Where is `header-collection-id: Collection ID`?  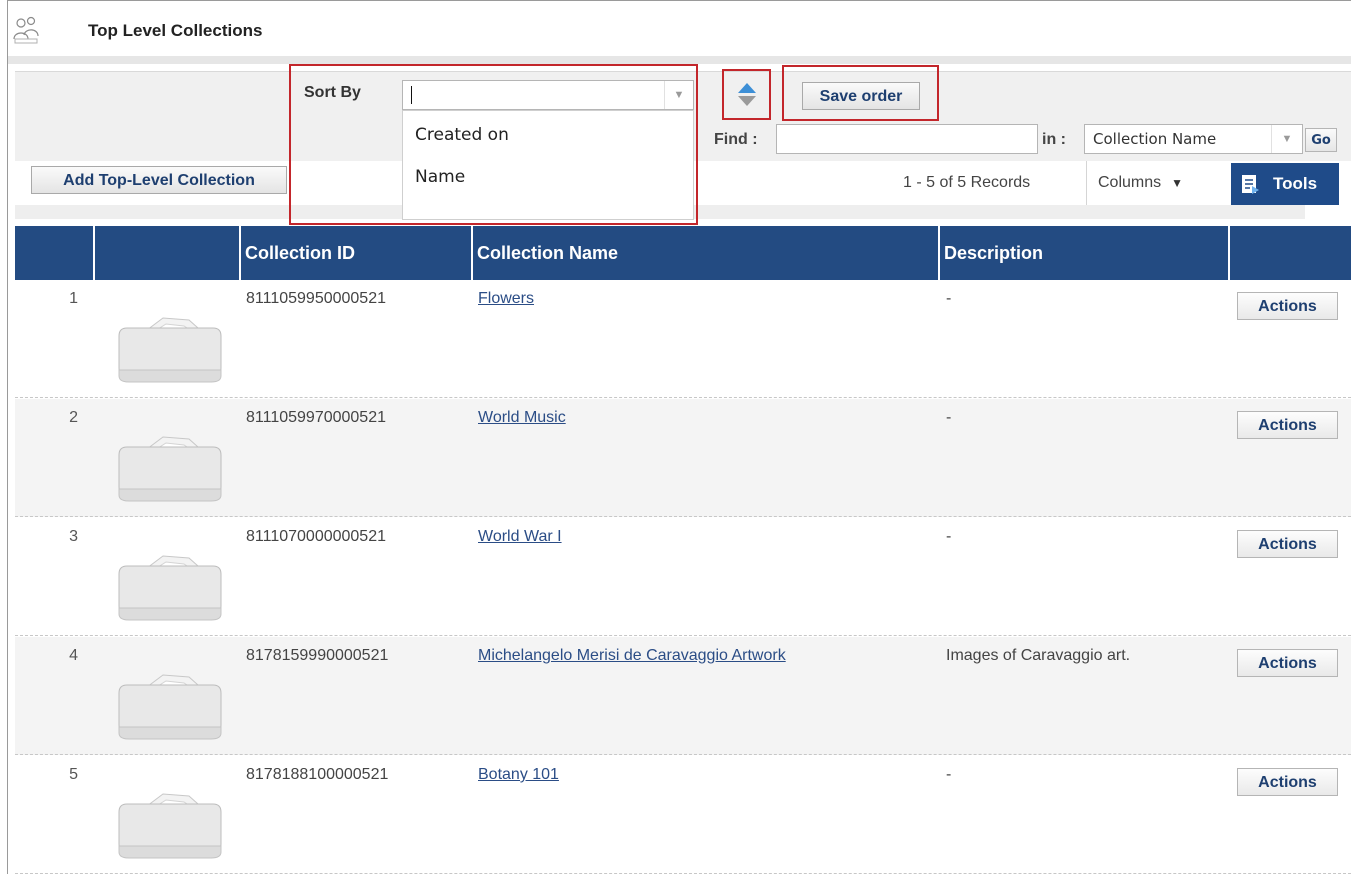
header-collection-id: Collection ID is located at coordinates (355, 253).